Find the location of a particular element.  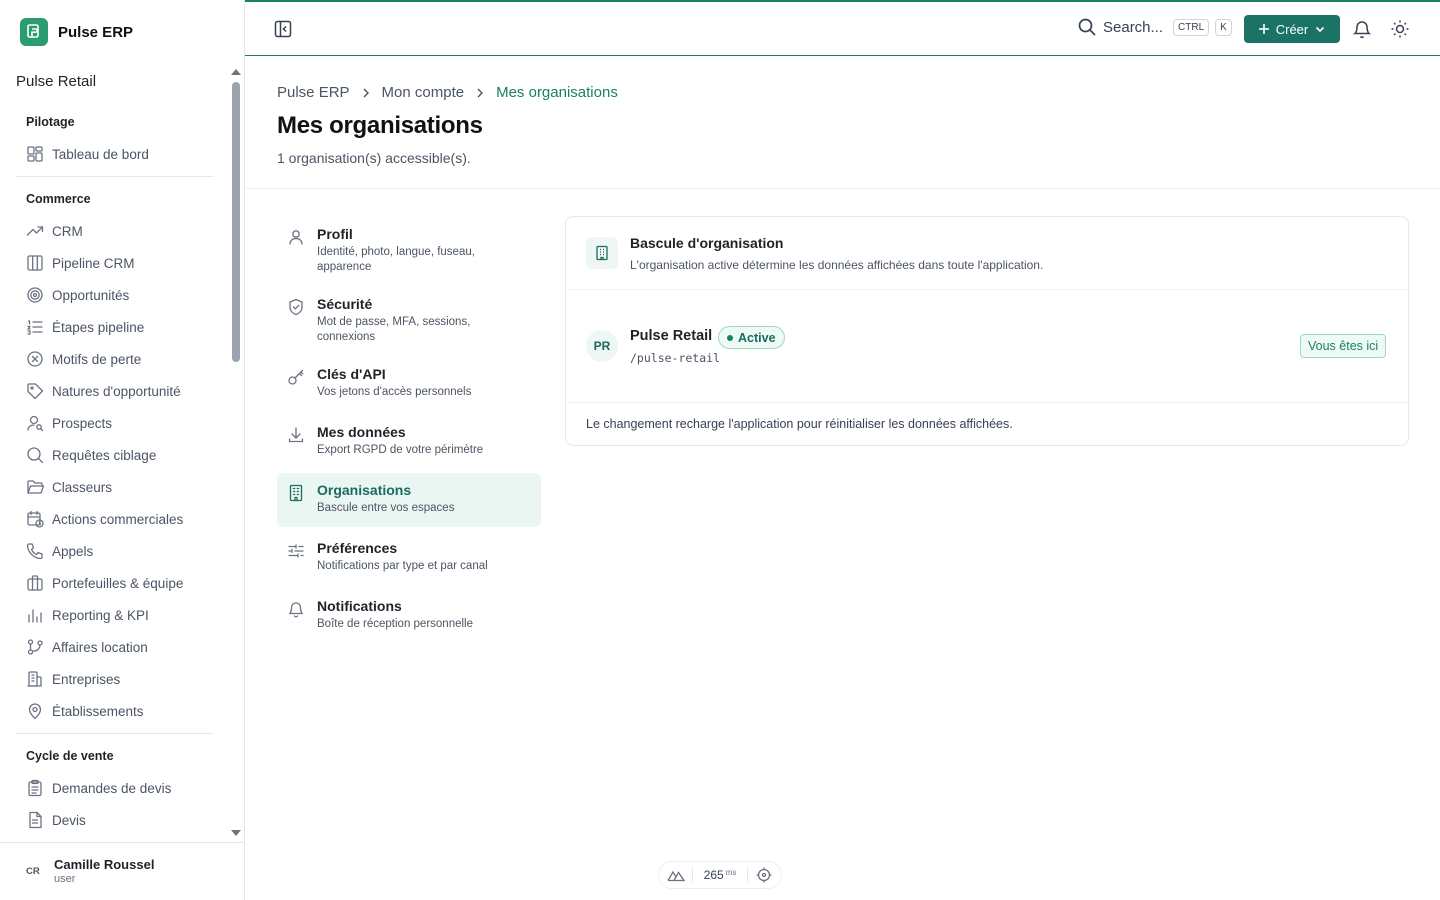

brand-logo-icon is located at coordinates (34, 32).